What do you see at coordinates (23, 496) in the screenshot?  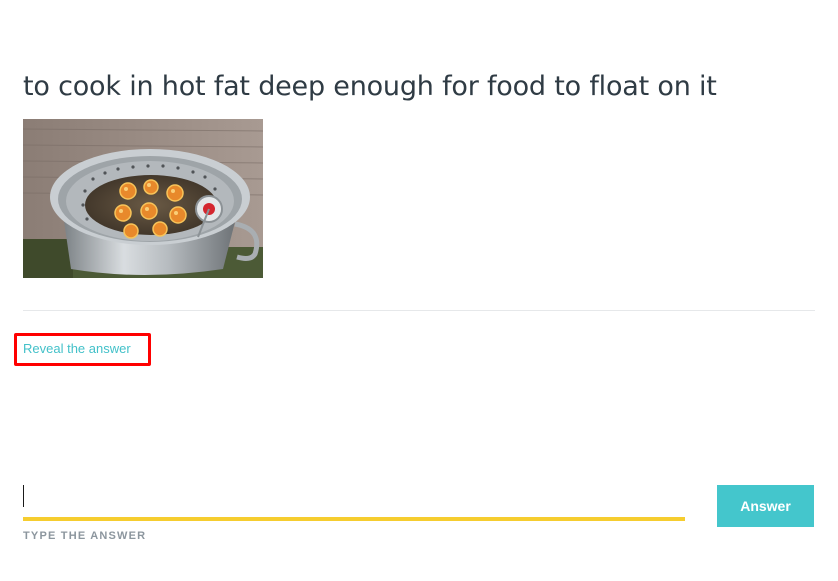 I see `text-caret` at bounding box center [23, 496].